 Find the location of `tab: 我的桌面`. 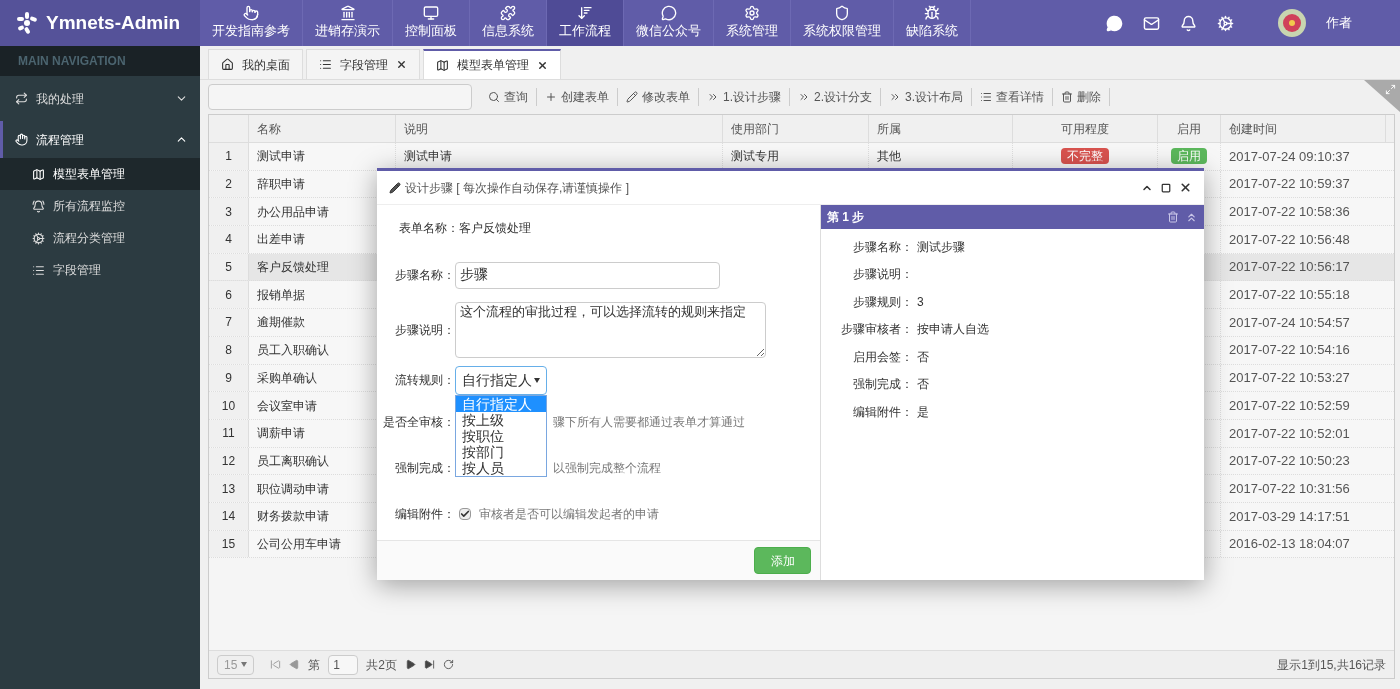

tab: 我的桌面 is located at coordinates (255, 64).